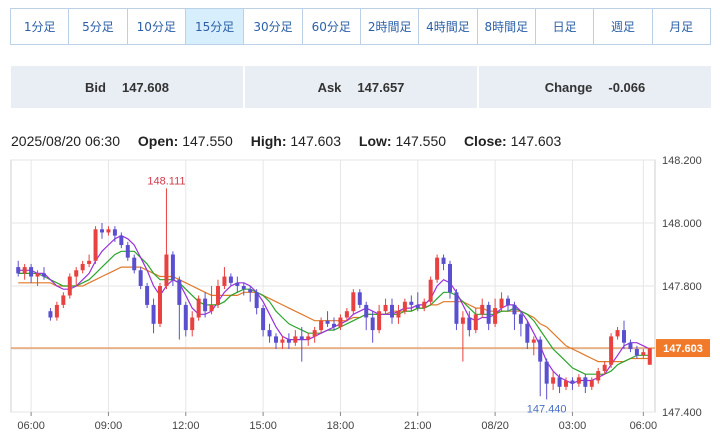 The width and height of the screenshot is (720, 433). What do you see at coordinates (95, 87) in the screenshot?
I see `bid-label: Bid` at bounding box center [95, 87].